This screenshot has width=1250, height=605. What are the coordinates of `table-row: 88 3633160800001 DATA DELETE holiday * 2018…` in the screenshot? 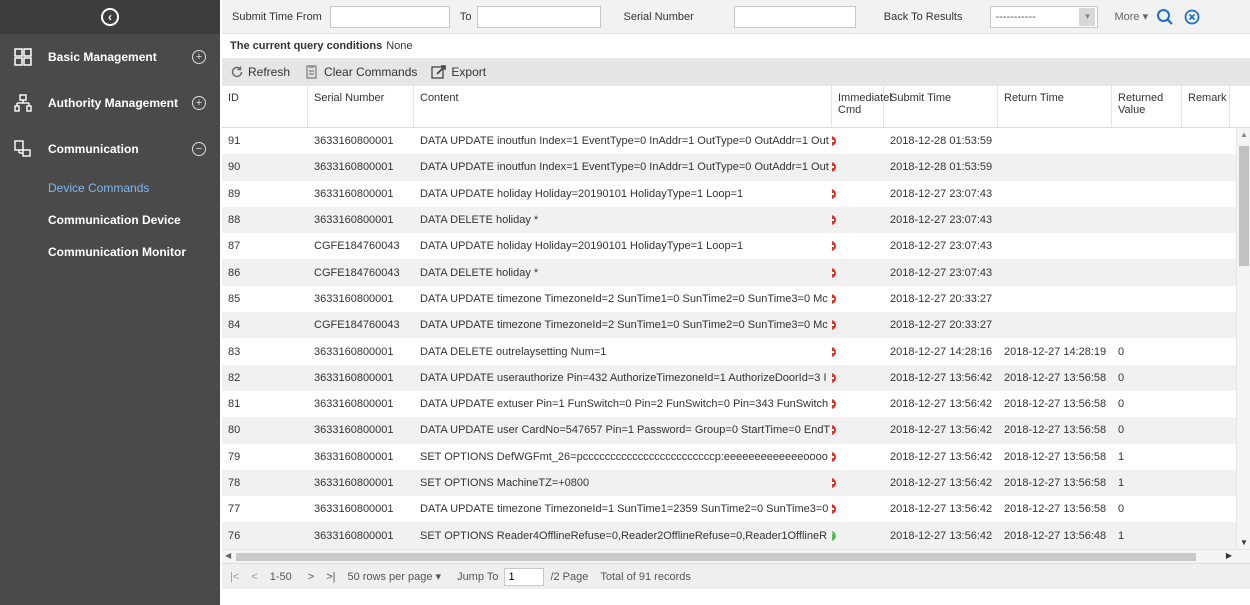 It's located at (736, 220).